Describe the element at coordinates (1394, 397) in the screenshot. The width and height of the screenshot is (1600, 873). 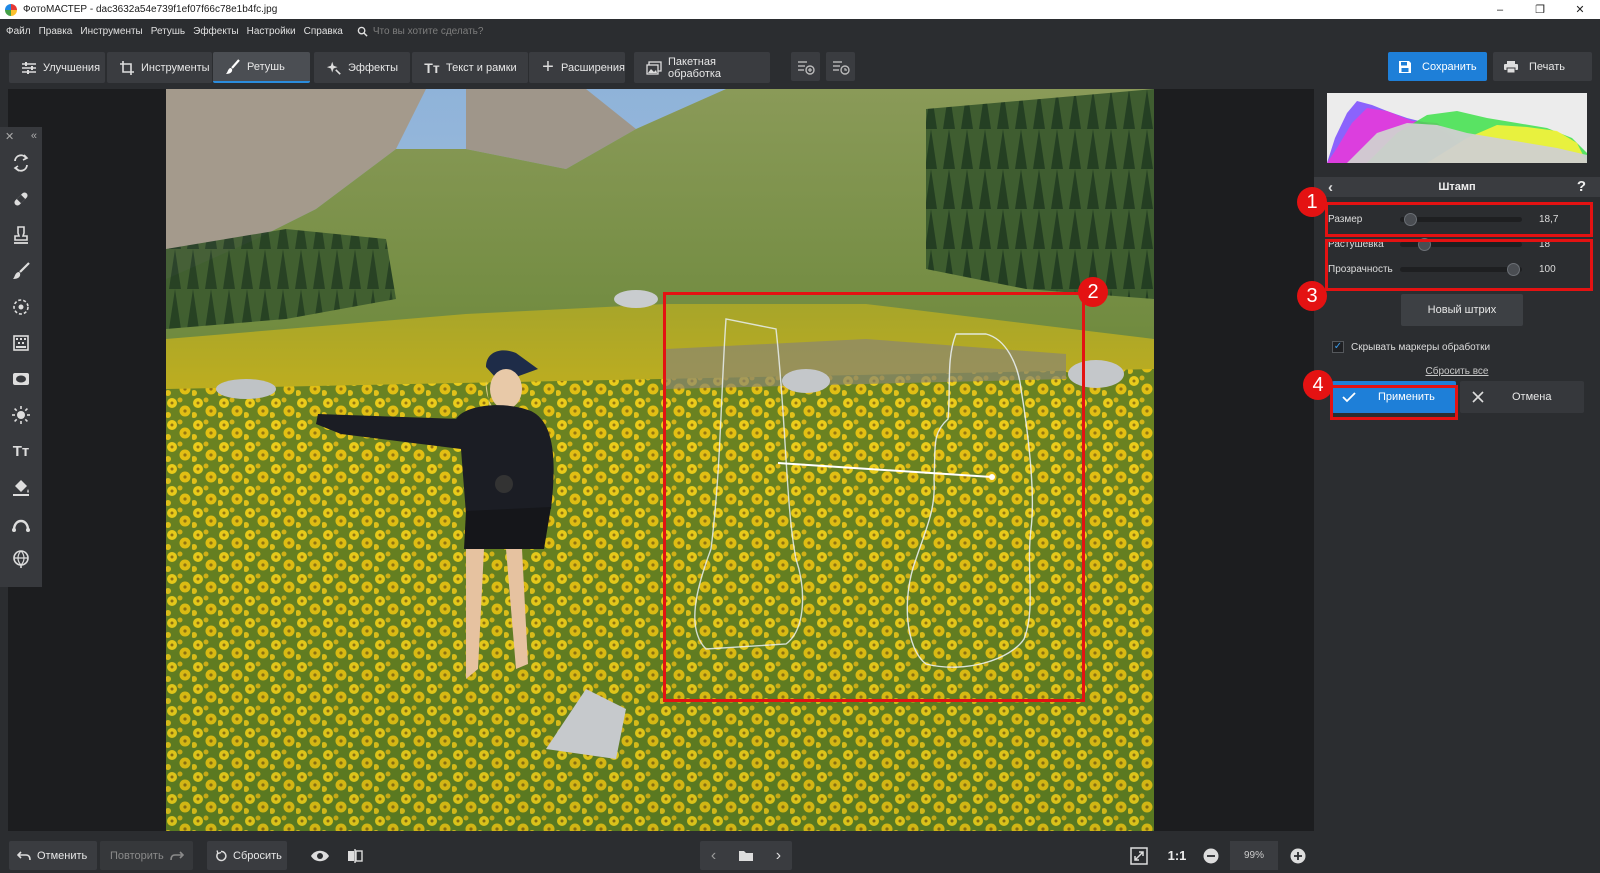
I see `apply-button: Применить` at that location.